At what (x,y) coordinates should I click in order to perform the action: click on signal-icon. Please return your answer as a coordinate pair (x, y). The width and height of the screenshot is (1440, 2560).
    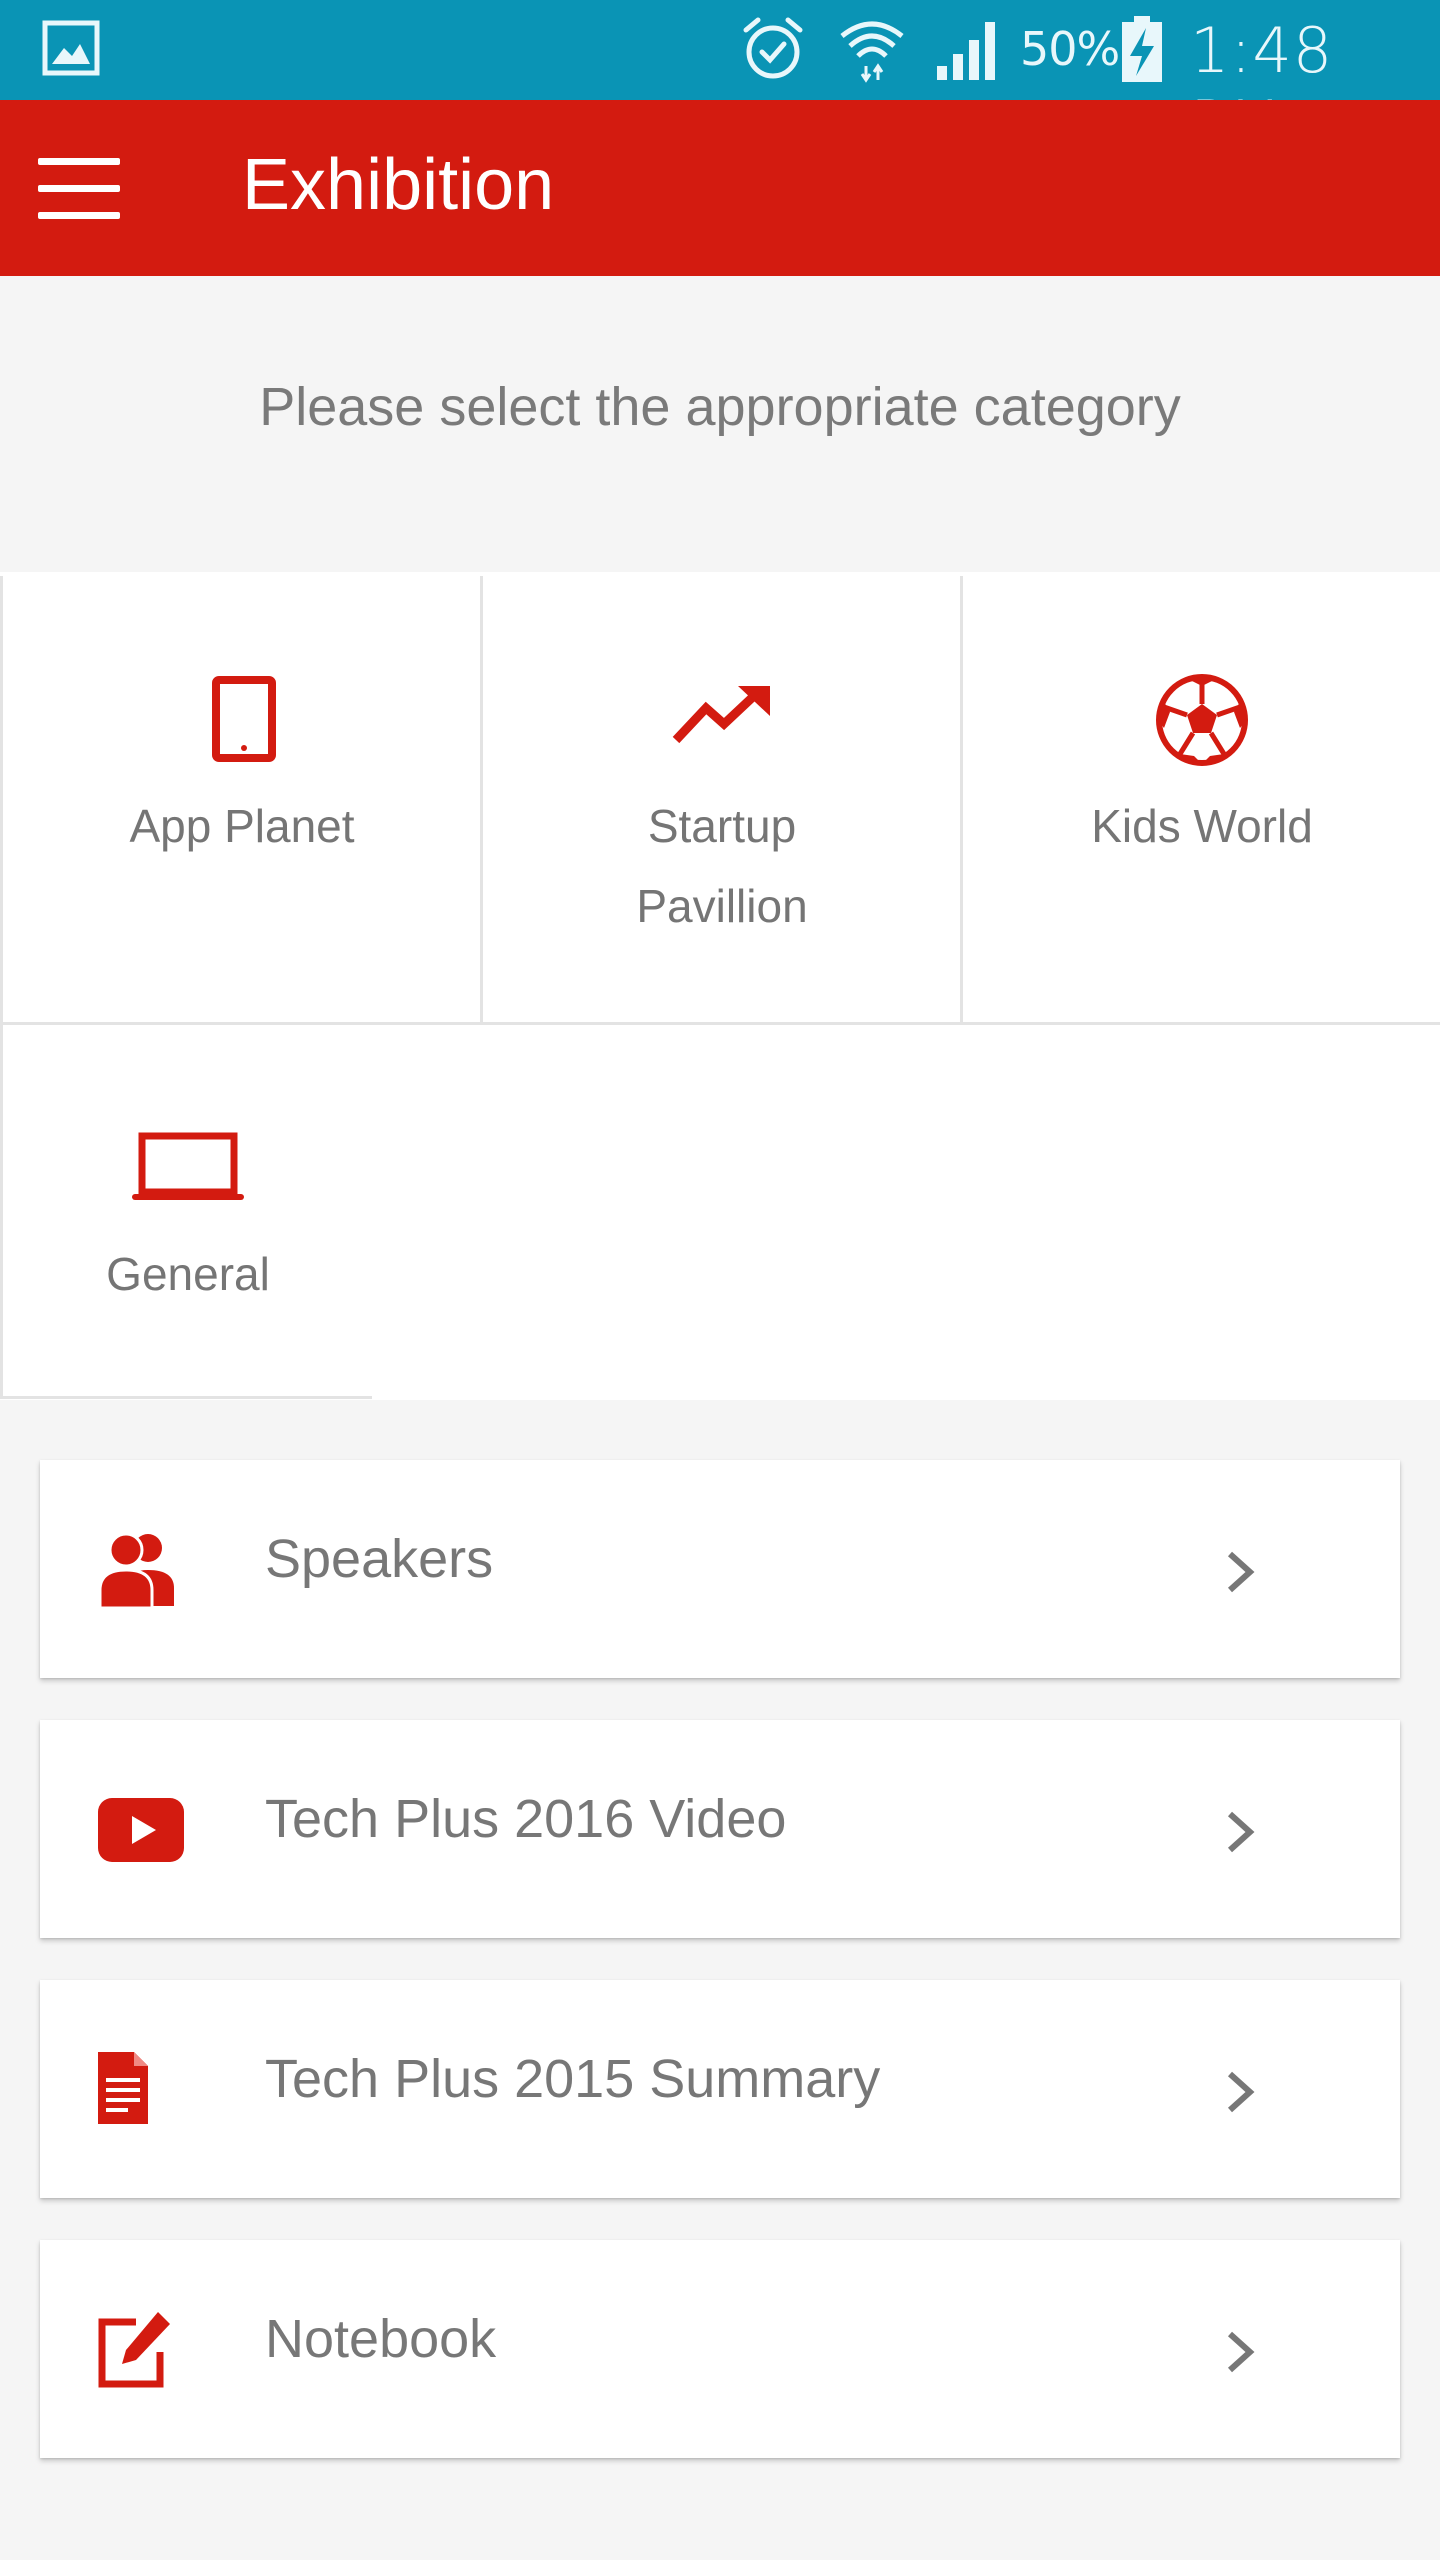
    Looking at the image, I should click on (966, 51).